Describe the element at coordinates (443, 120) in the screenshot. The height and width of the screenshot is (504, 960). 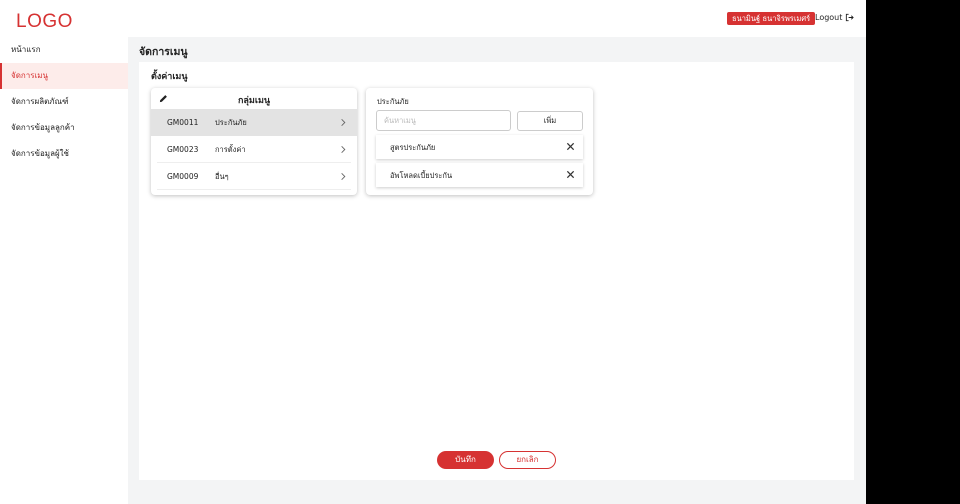
I see `menu-search-input` at that location.